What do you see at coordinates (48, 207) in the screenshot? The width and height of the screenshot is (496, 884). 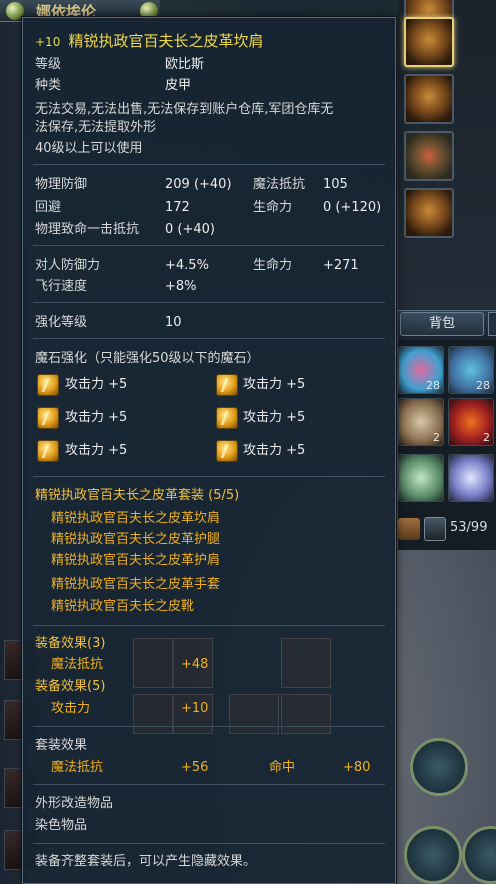 I see `stat-label: 回避` at bounding box center [48, 207].